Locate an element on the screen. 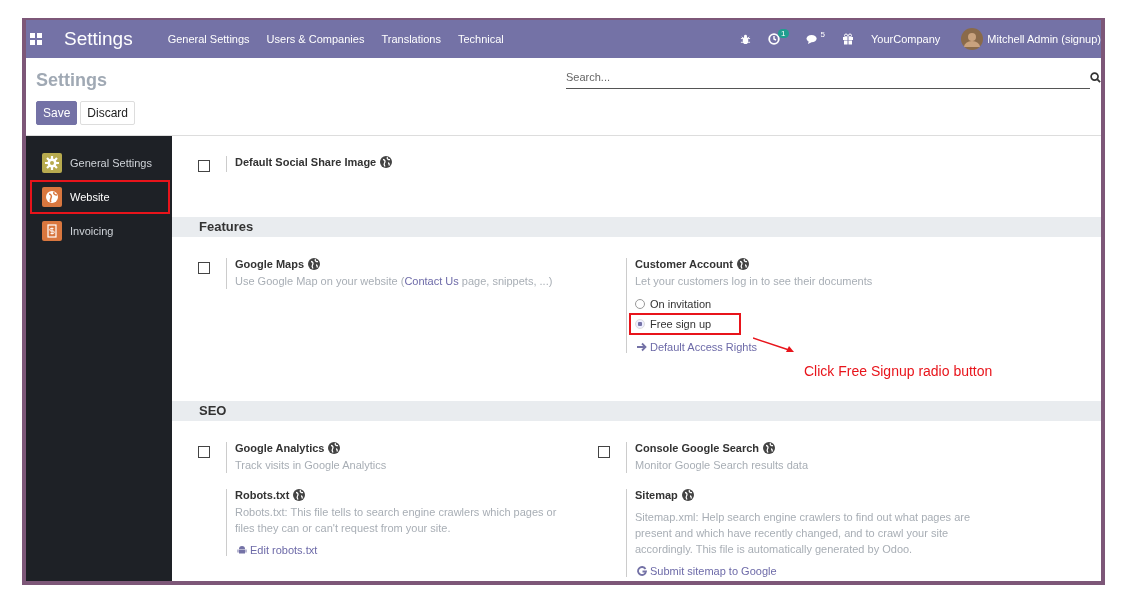 The height and width of the screenshot is (607, 1126). setting-description: Let your customers log in to see their documents is located at coordinates (754, 281).